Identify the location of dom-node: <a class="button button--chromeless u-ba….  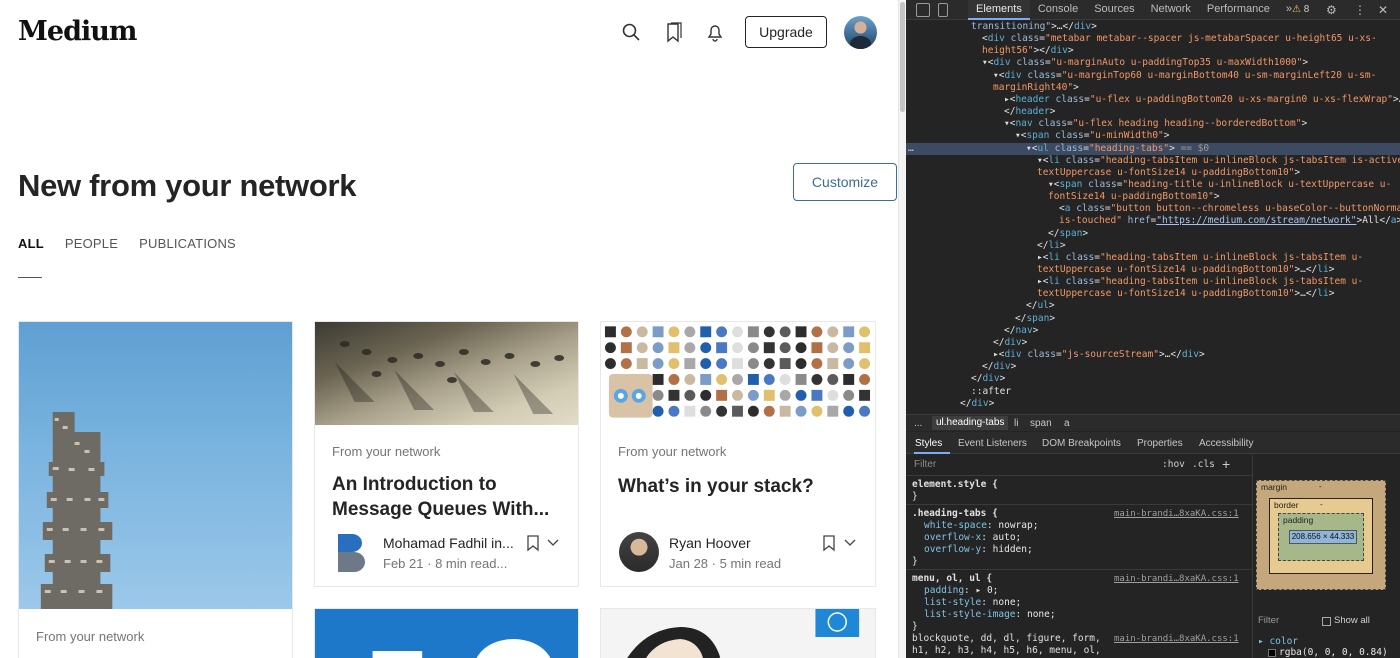
(1229, 209).